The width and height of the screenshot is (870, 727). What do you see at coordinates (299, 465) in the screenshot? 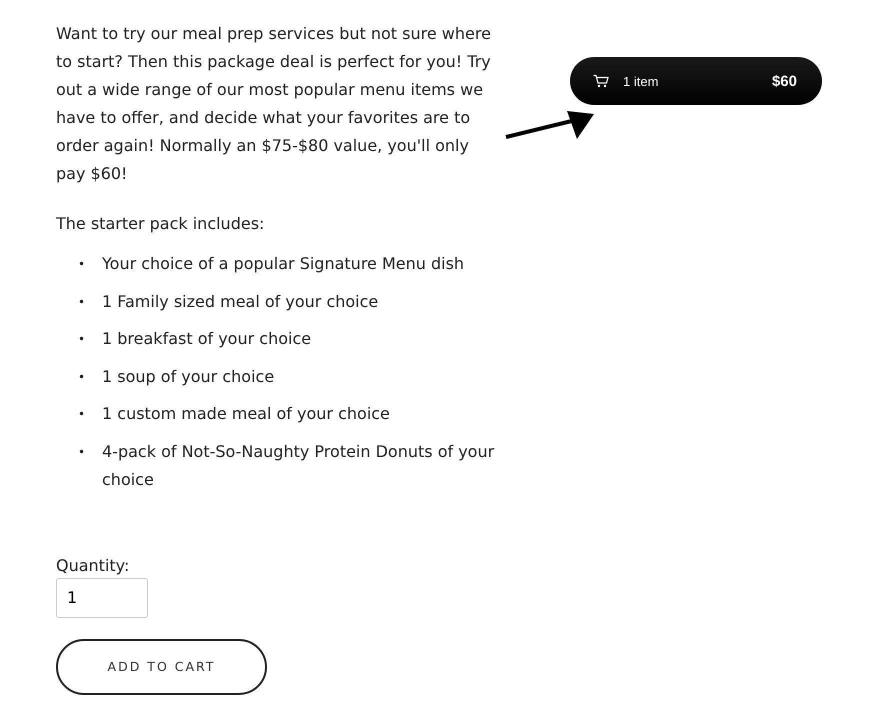
I see `list-item-text: 4-pack of Not-So-Naughty Protein Donuts of your choice` at bounding box center [299, 465].